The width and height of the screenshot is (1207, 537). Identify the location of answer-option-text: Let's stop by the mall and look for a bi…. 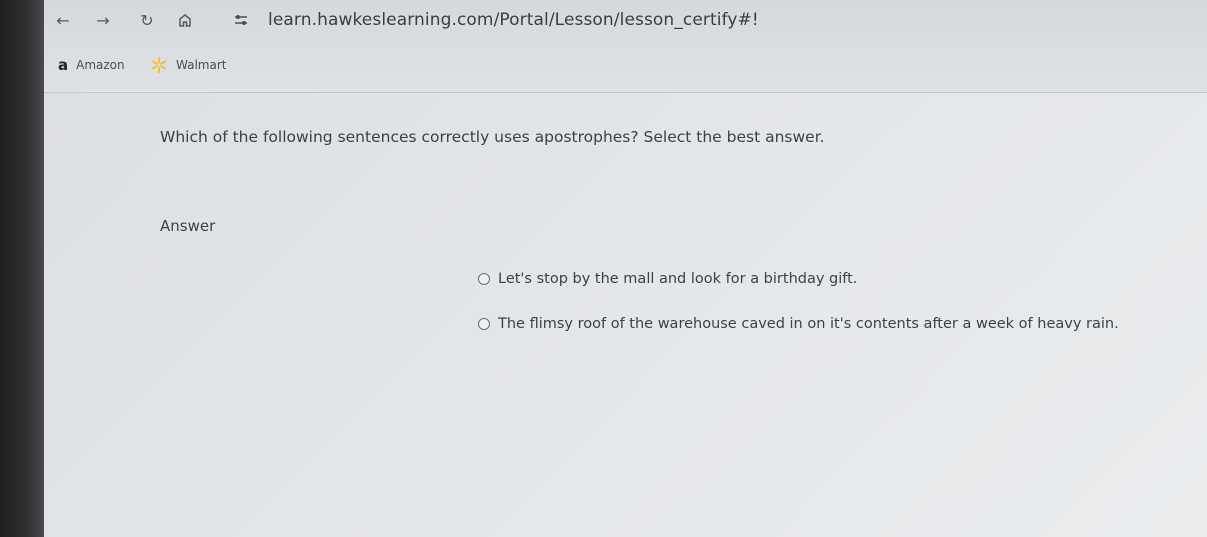
(678, 279).